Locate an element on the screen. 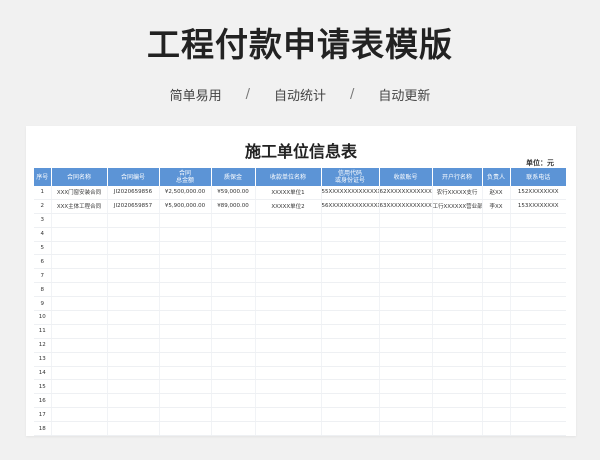 This screenshot has width=600, height=460. row-number-cell: 12 is located at coordinates (43, 345).